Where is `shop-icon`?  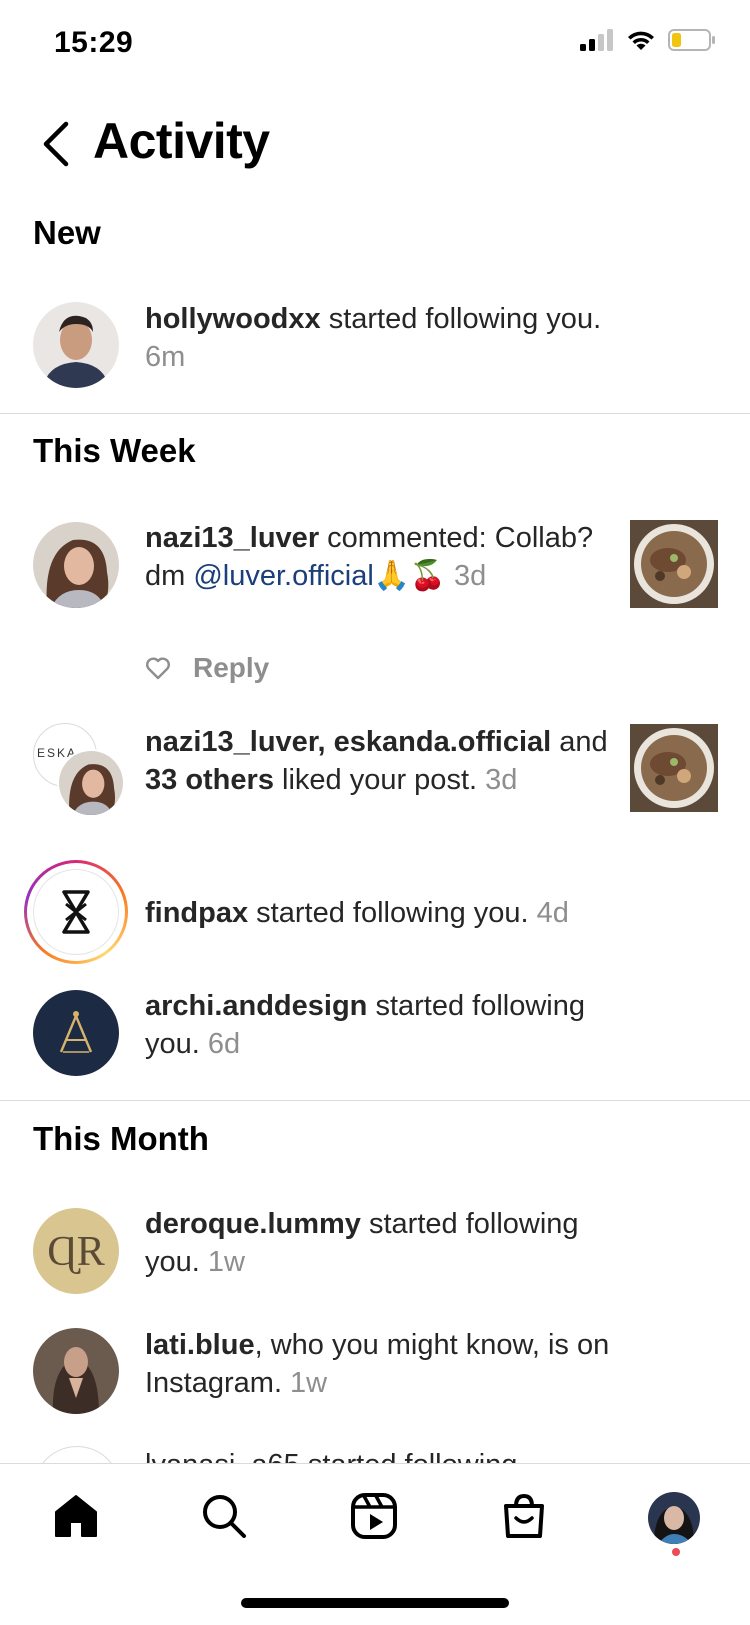
shop-icon is located at coordinates (524, 1515).